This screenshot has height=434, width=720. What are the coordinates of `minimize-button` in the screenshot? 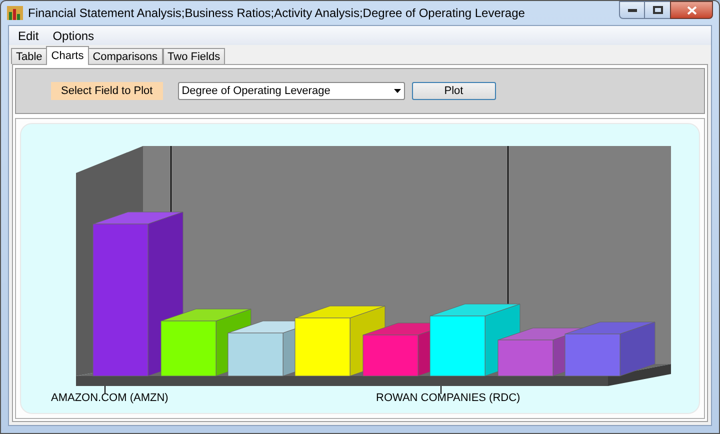 It's located at (632, 10).